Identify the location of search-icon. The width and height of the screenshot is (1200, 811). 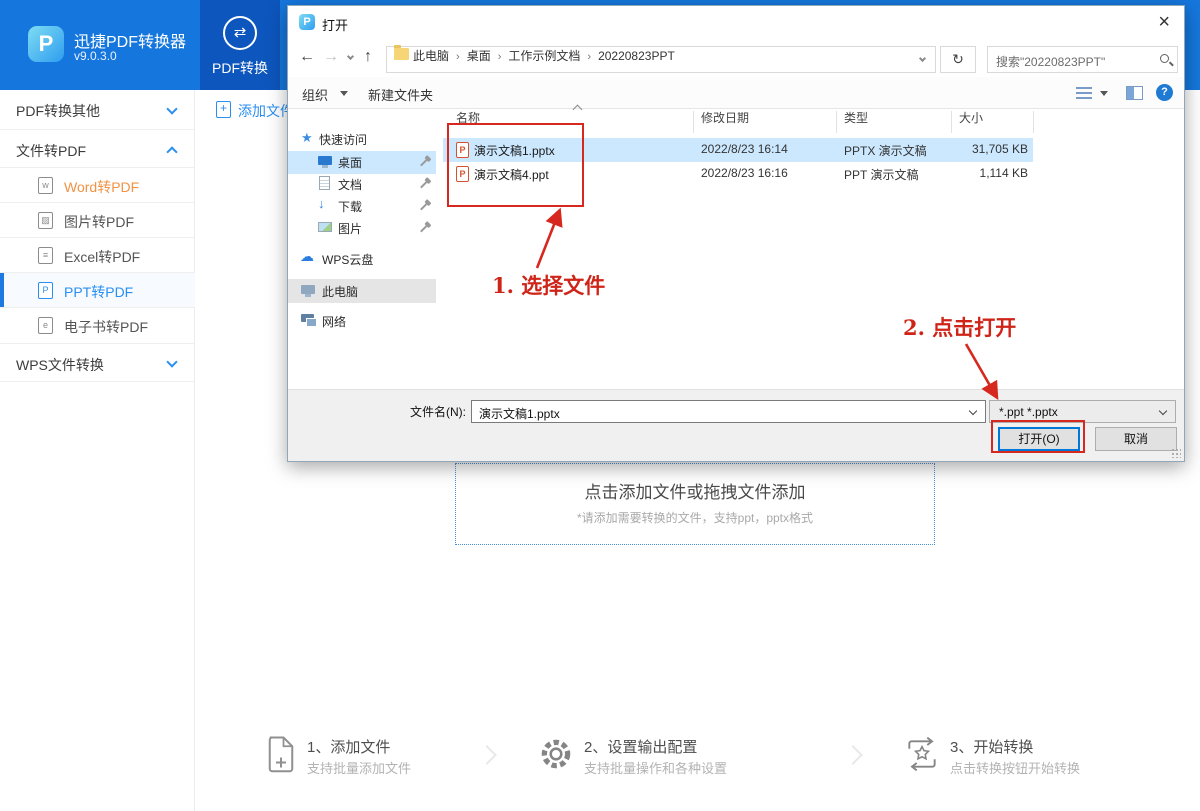
(1164, 58).